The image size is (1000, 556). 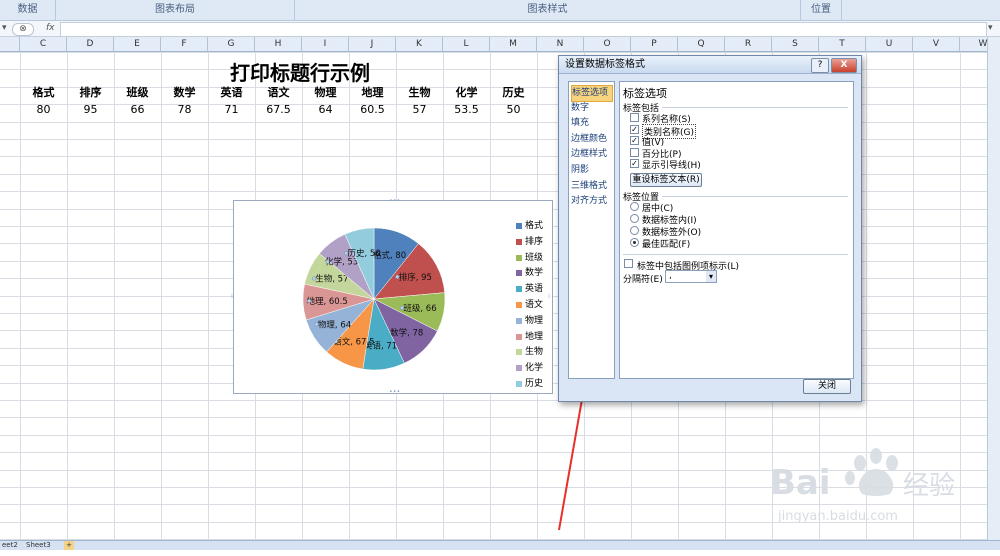 I want to click on baidu-watermark: Bai 经验 jingyan.baidu.com, so click(x=880, y=485).